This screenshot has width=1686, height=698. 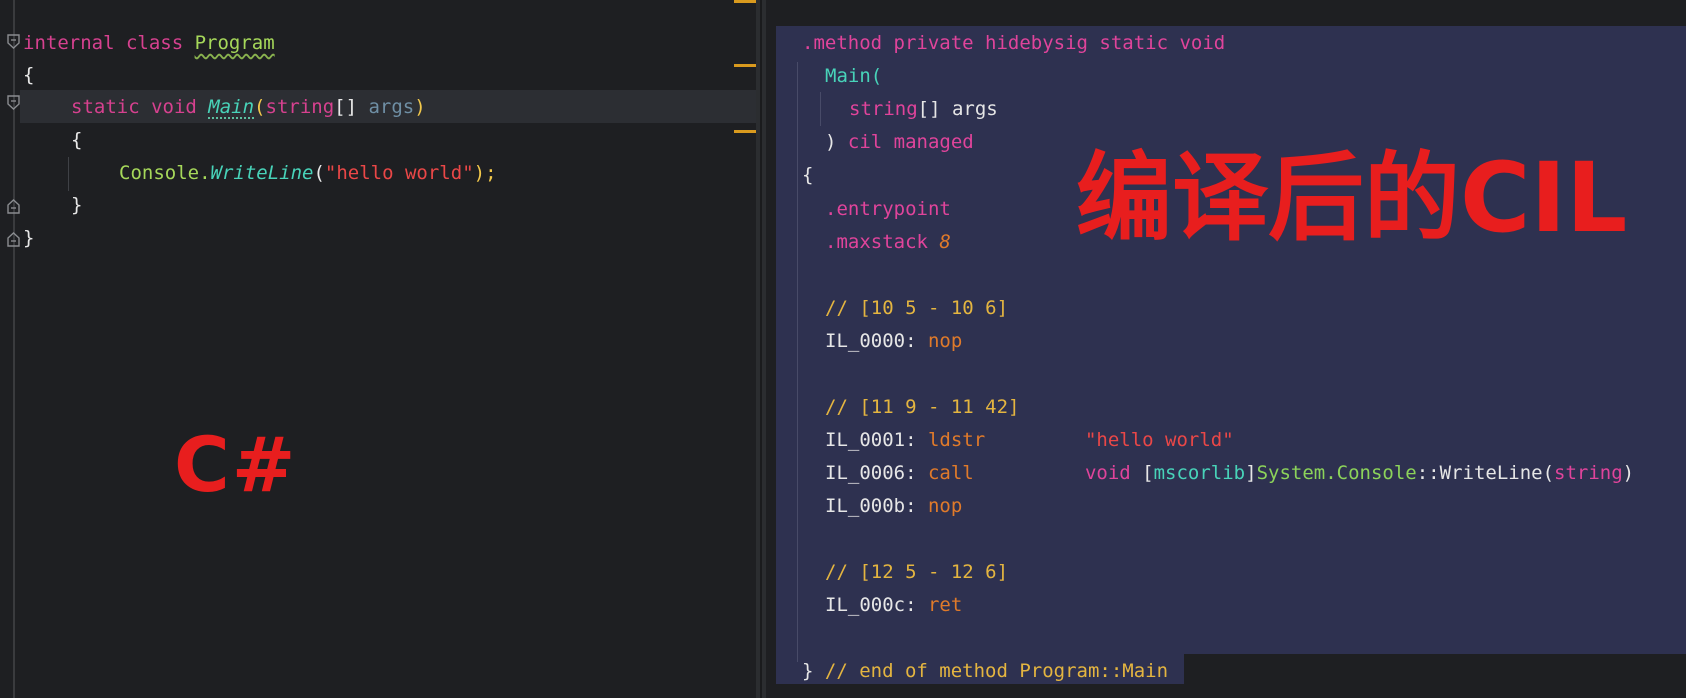 I want to click on cil-end-method: } // end of method Program::Main, so click(x=985, y=671).